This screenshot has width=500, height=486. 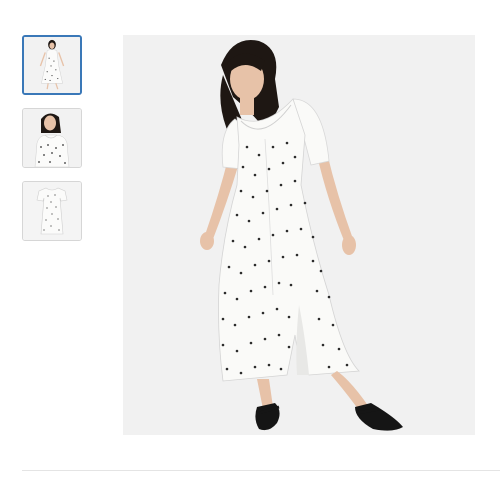 I want to click on thumbnail-flatlay-view, so click(x=52, y=211).